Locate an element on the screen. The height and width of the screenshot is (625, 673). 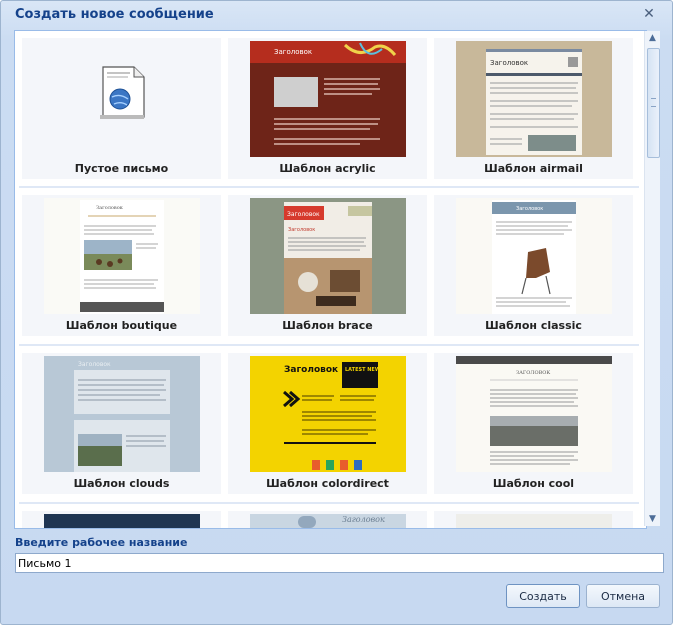
template-tile-brace: Заголовок Заголовок Шаблон brace is located at coordinates (327, 265).